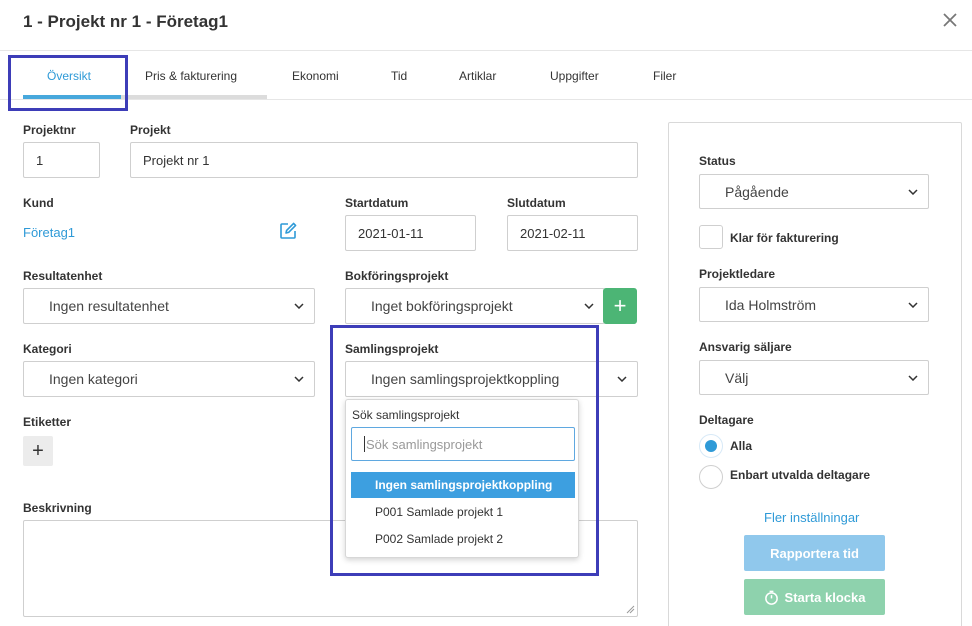  Describe the element at coordinates (93, 379) in the screenshot. I see `kategori-value: Ingen kategori` at that location.